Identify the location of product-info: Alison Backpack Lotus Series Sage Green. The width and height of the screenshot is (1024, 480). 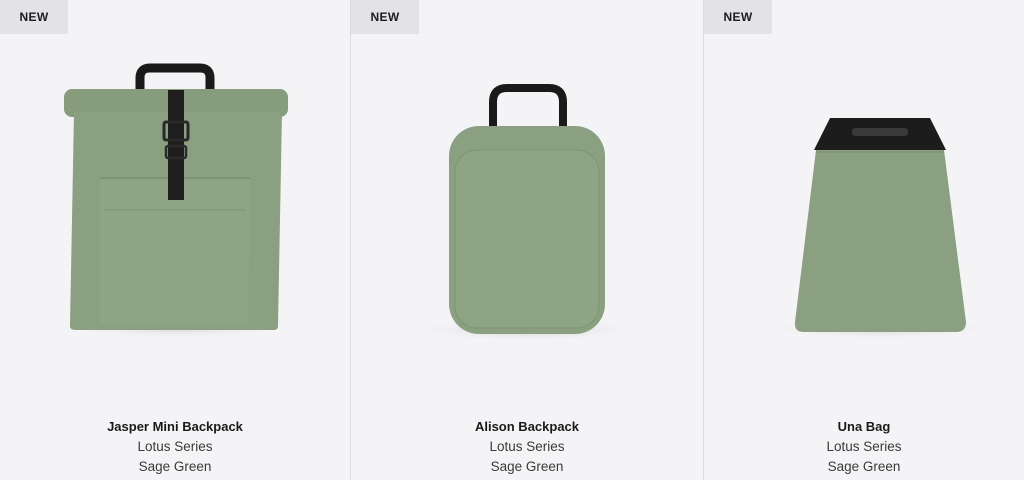
(527, 447).